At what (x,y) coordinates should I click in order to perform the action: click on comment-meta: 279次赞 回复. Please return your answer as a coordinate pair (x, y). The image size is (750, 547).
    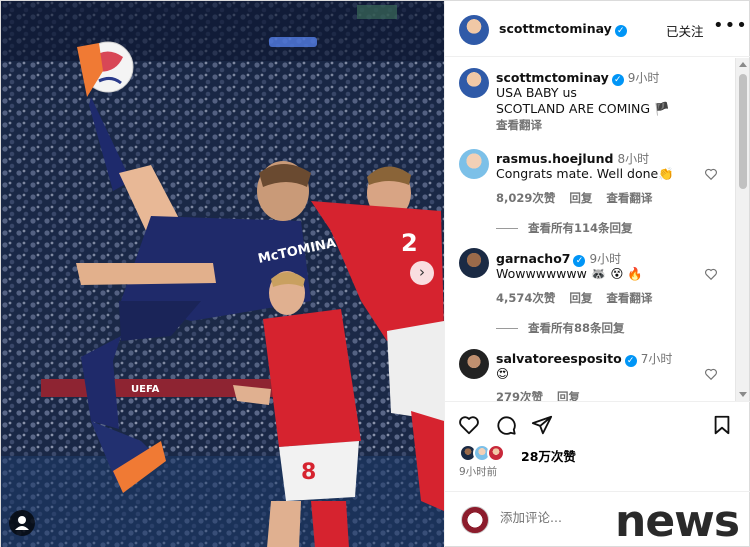
    Looking at the image, I should click on (545, 395).